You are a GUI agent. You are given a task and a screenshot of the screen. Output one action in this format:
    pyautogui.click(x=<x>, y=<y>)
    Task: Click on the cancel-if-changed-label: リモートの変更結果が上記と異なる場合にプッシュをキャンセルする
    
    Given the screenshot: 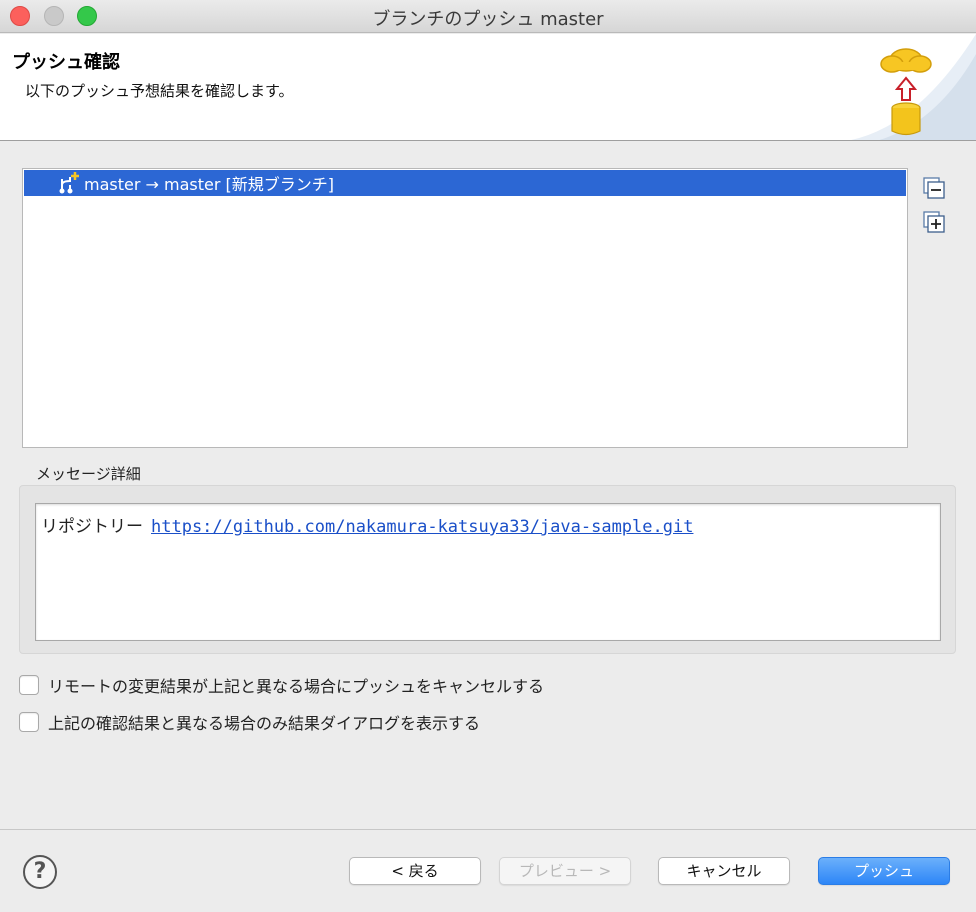 What is the action you would take?
    pyautogui.click(x=296, y=686)
    